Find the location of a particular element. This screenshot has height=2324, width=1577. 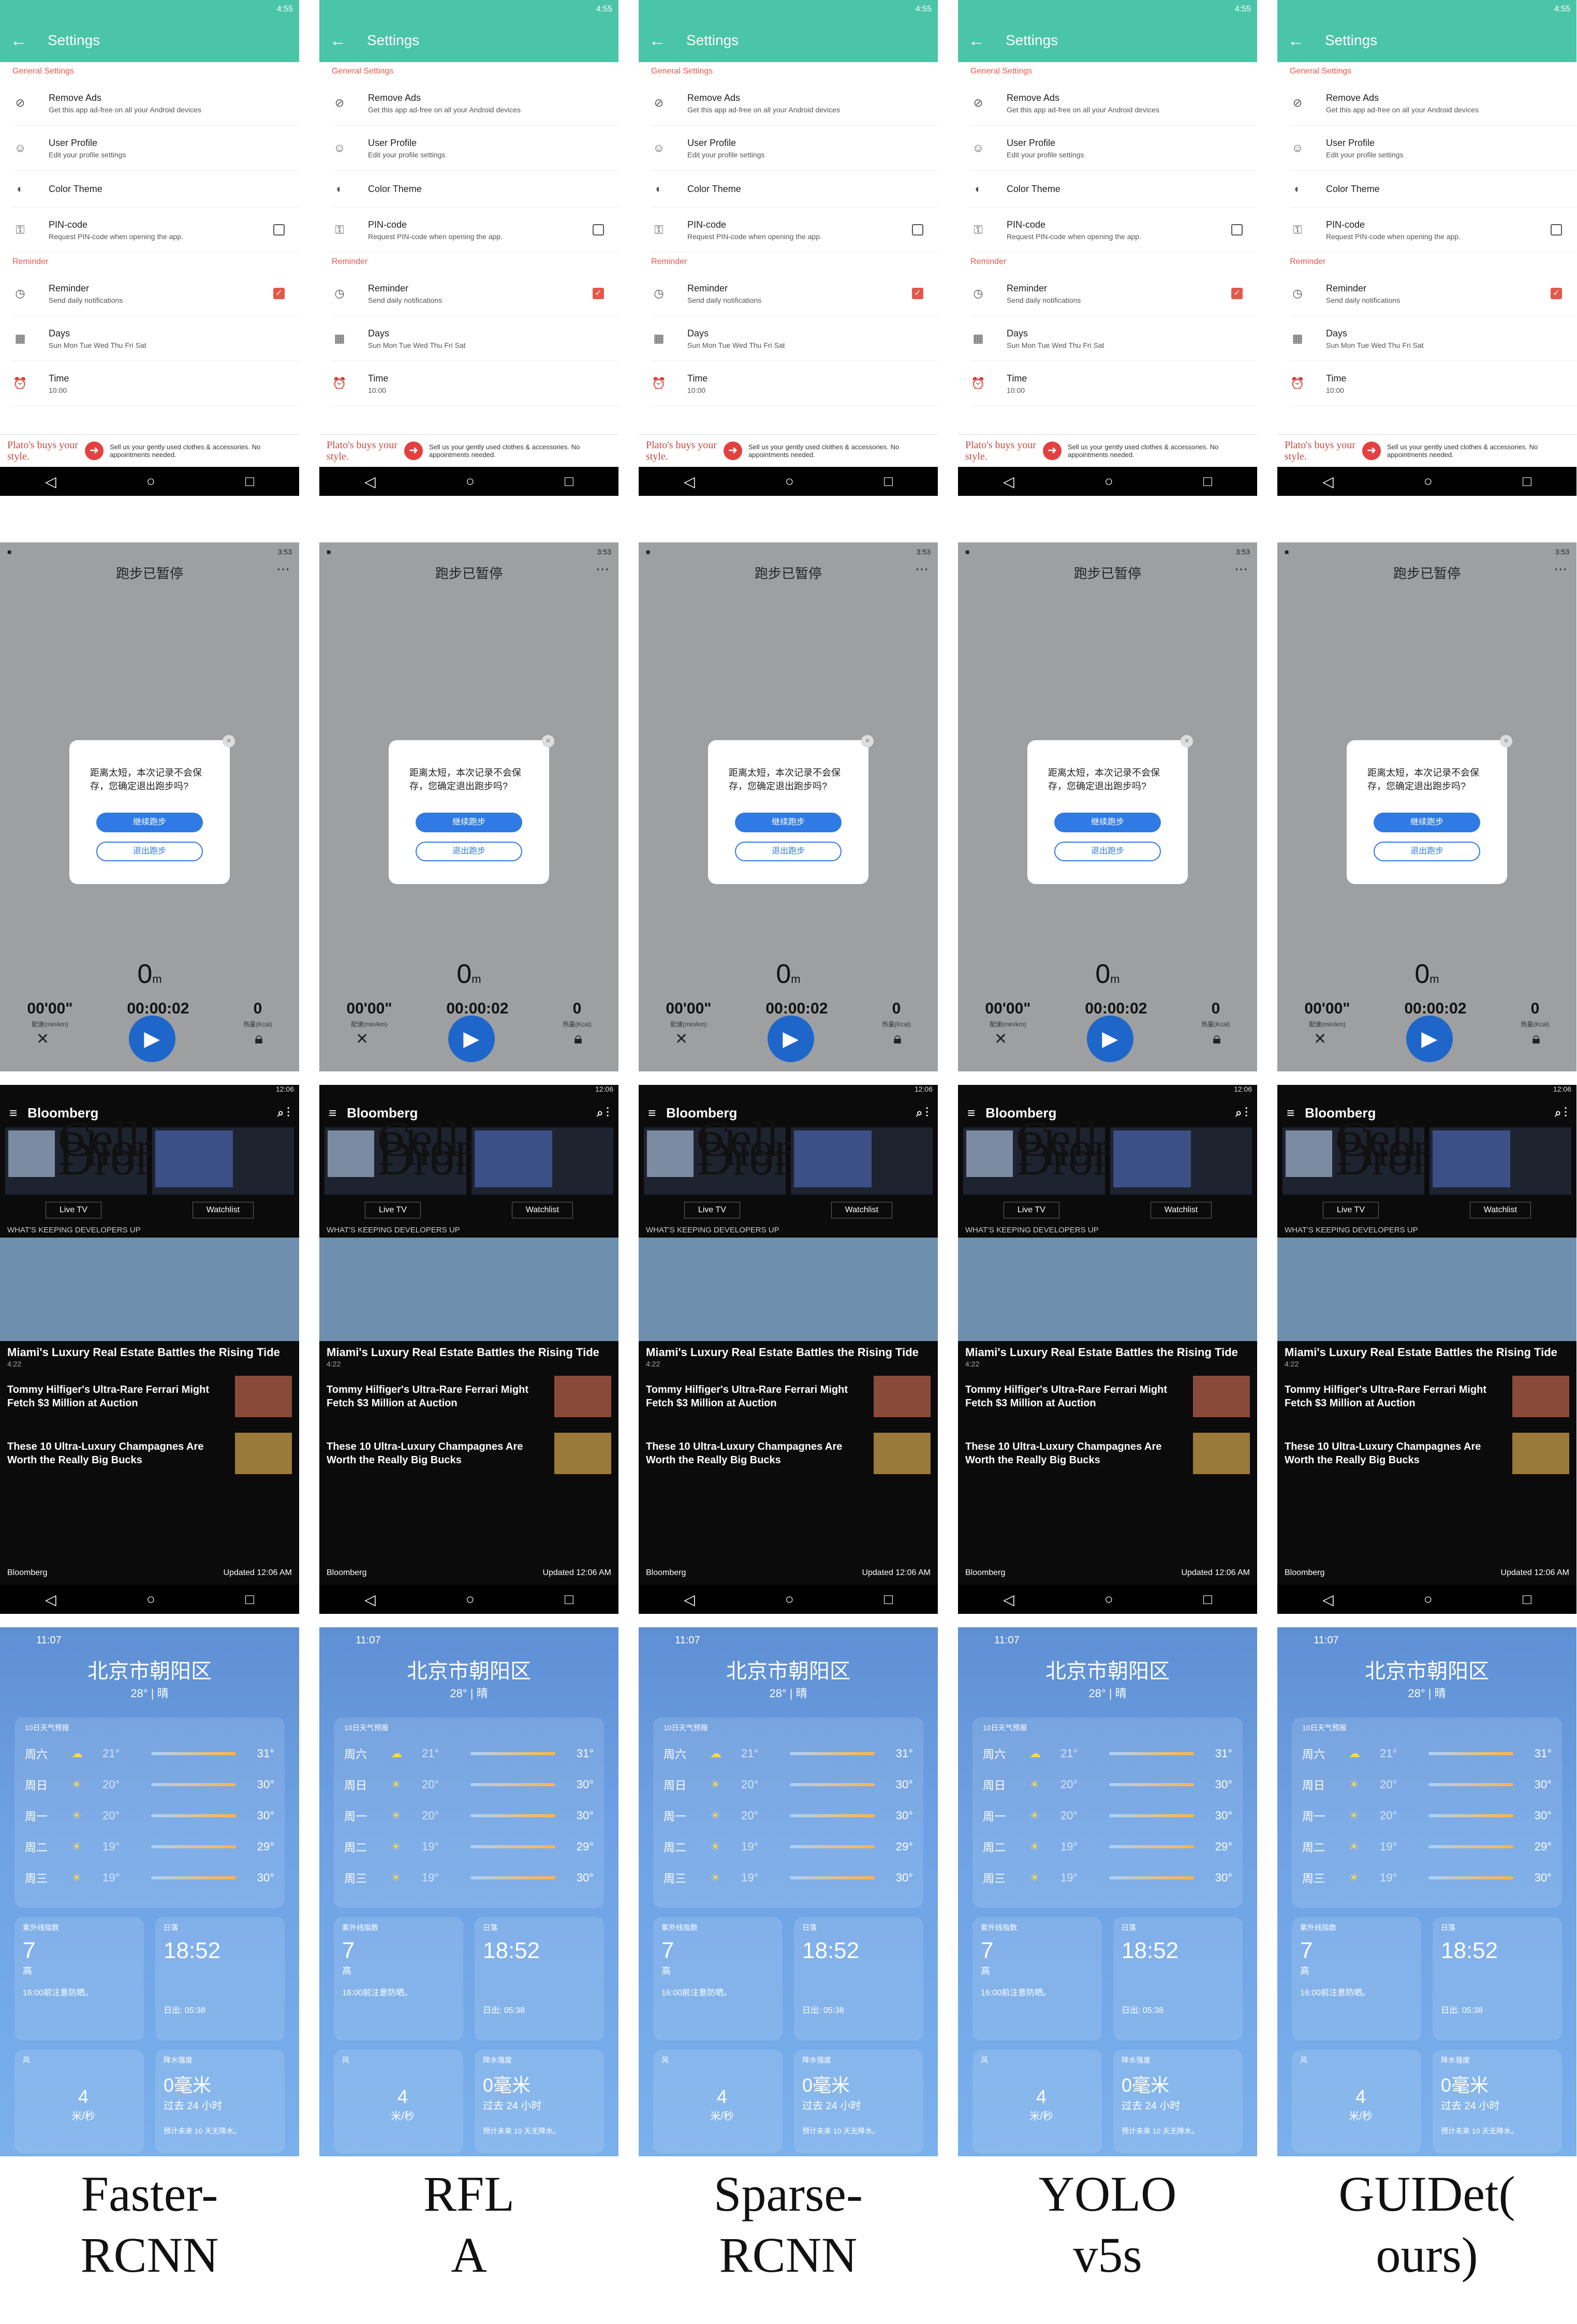

precipitation-card: 降水强度 0毫米 过去 24 小时 预计未来 10 天无降水。 is located at coordinates (1497, 2101).